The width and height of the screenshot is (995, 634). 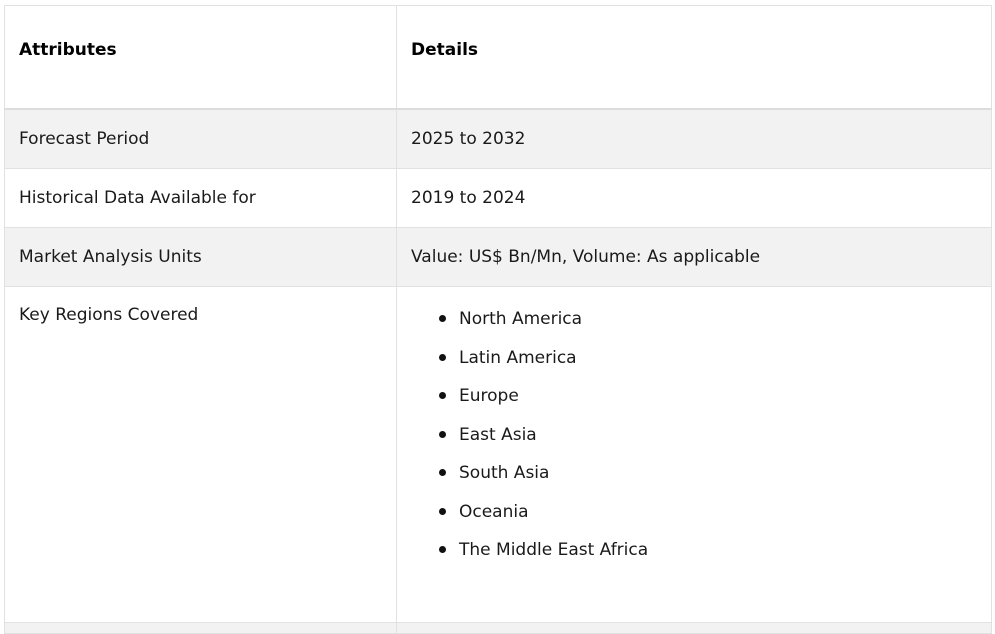 What do you see at coordinates (498, 434) in the screenshot?
I see `region-label: East Asia` at bounding box center [498, 434].